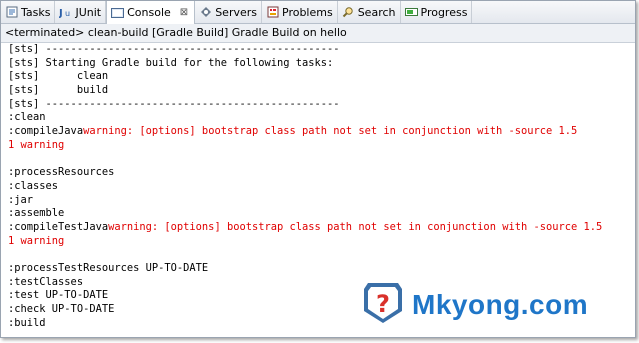 The image size is (639, 343). I want to click on console-icon, so click(118, 12).